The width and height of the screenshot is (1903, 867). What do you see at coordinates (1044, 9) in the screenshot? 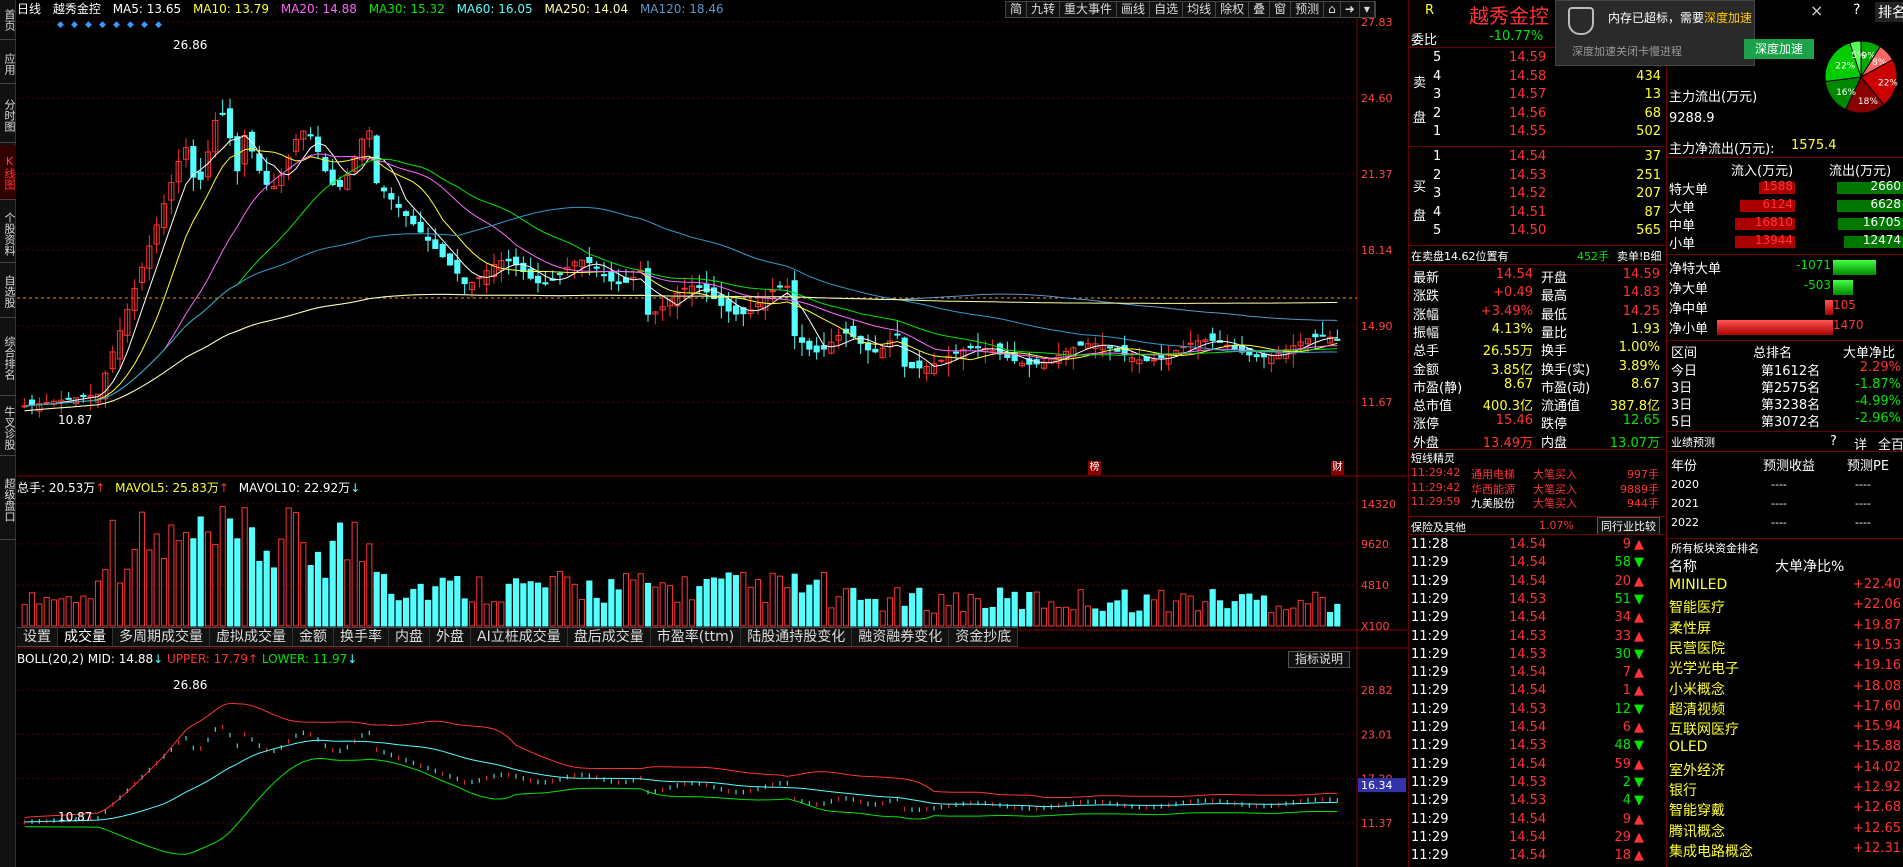
I see `toolbar-btn-1: 九转` at bounding box center [1044, 9].